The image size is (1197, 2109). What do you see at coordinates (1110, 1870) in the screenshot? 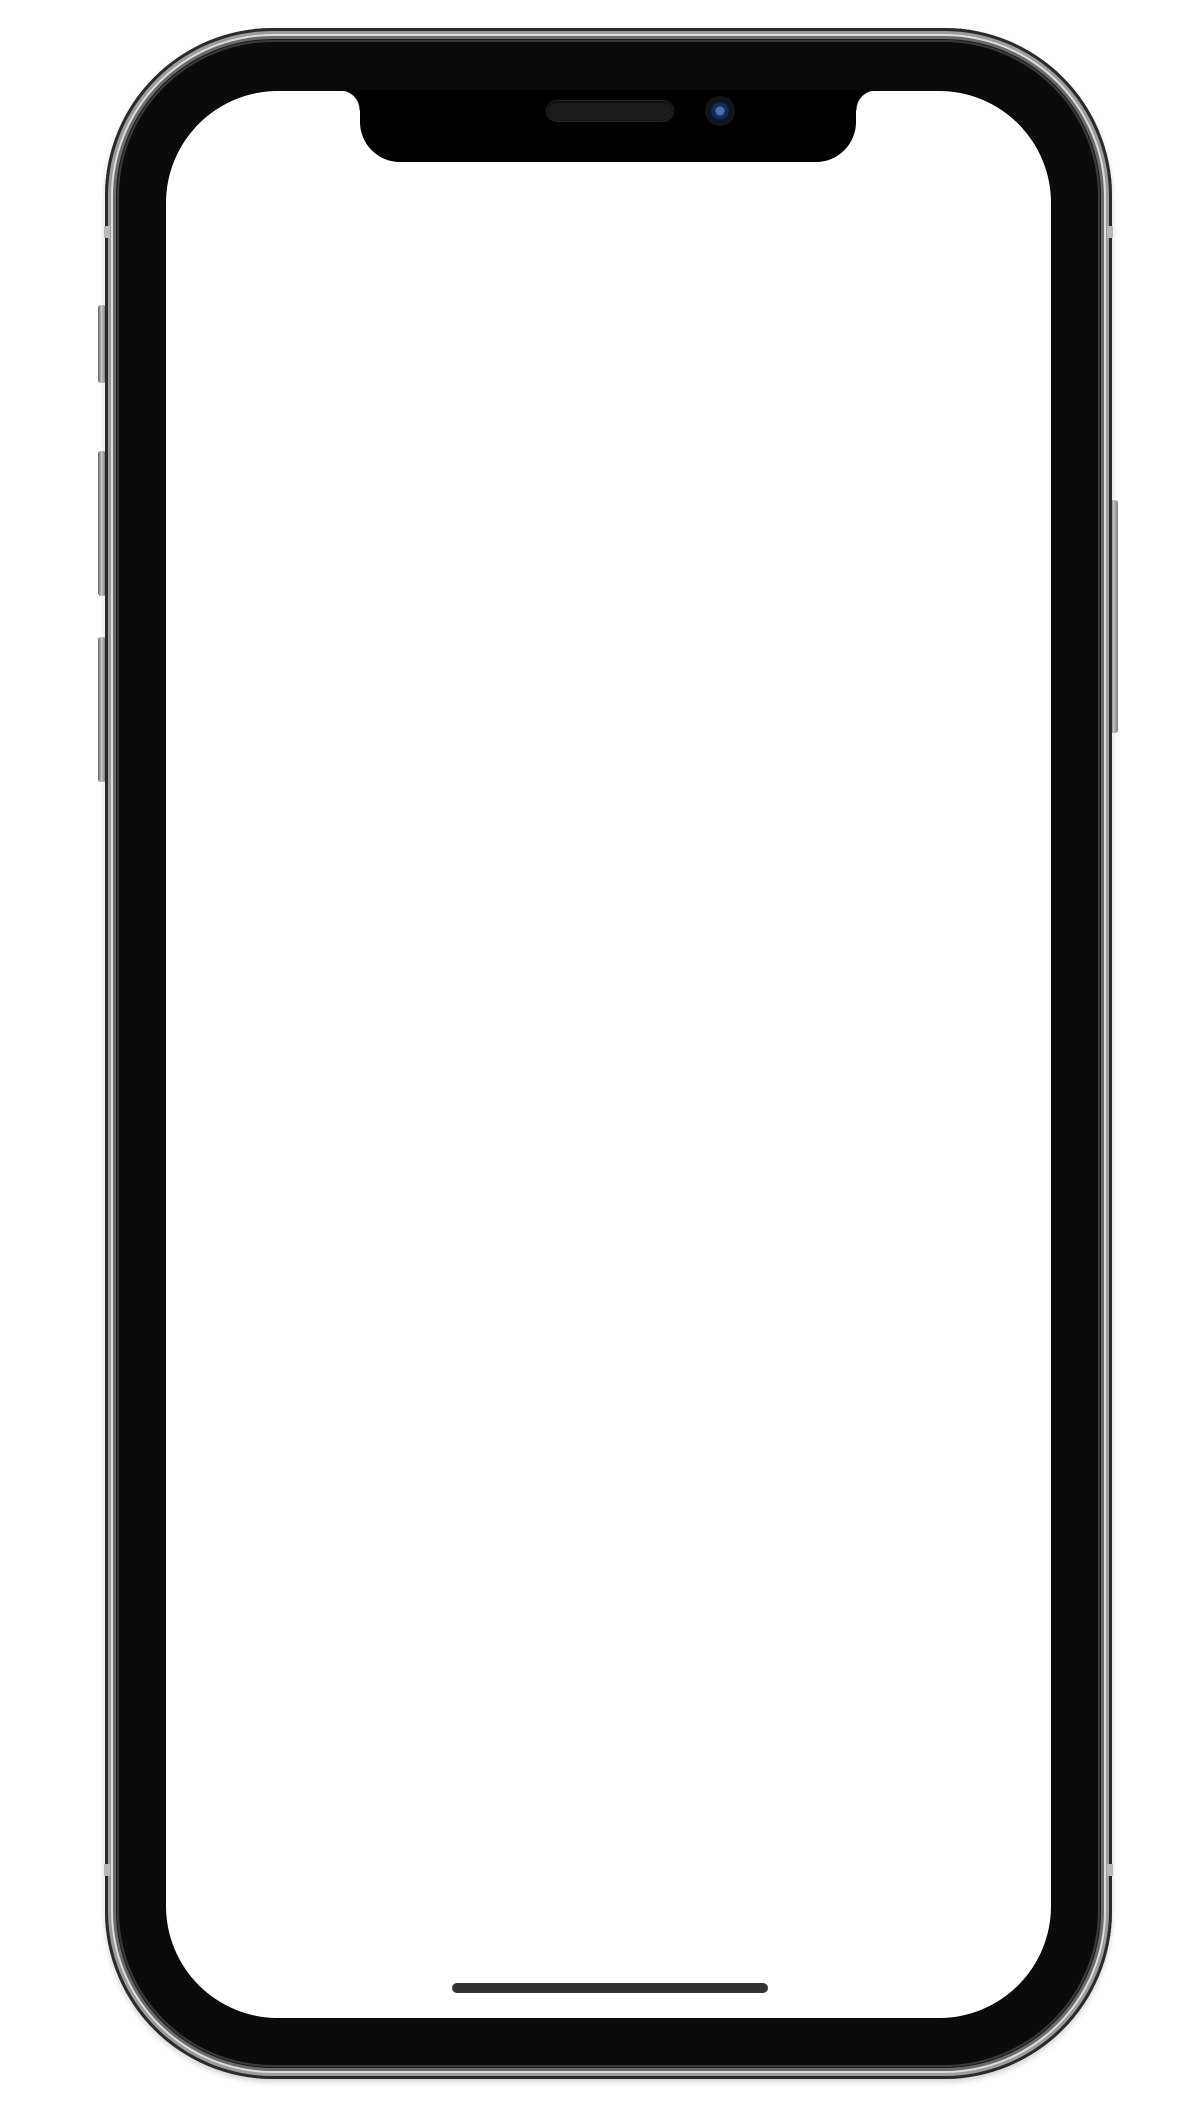
I see `antenna-band-bottom-right` at bounding box center [1110, 1870].